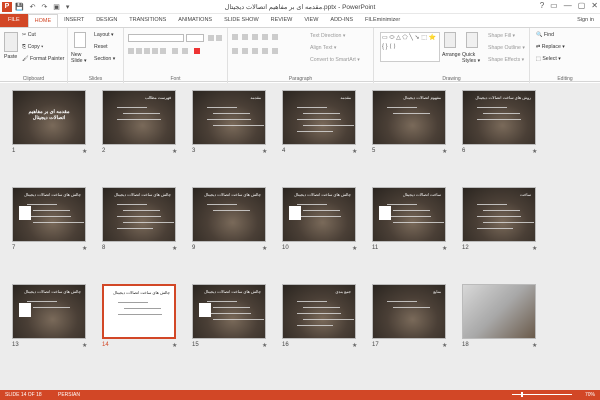 The width and height of the screenshot is (600, 400). Describe the element at coordinates (550, 47) in the screenshot. I see `replace-button: ⇄ Replace ▾` at that location.